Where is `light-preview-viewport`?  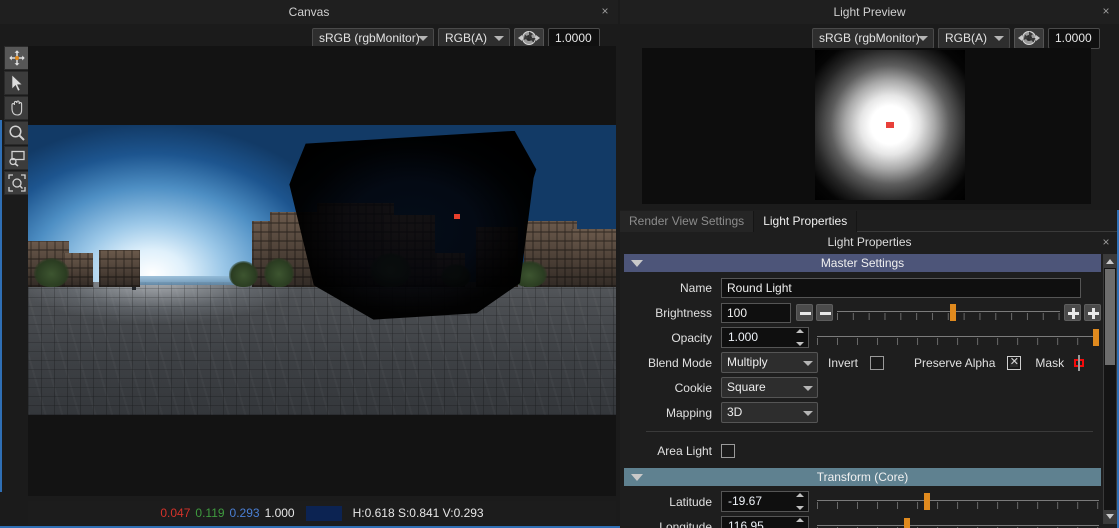 light-preview-viewport is located at coordinates (866, 126).